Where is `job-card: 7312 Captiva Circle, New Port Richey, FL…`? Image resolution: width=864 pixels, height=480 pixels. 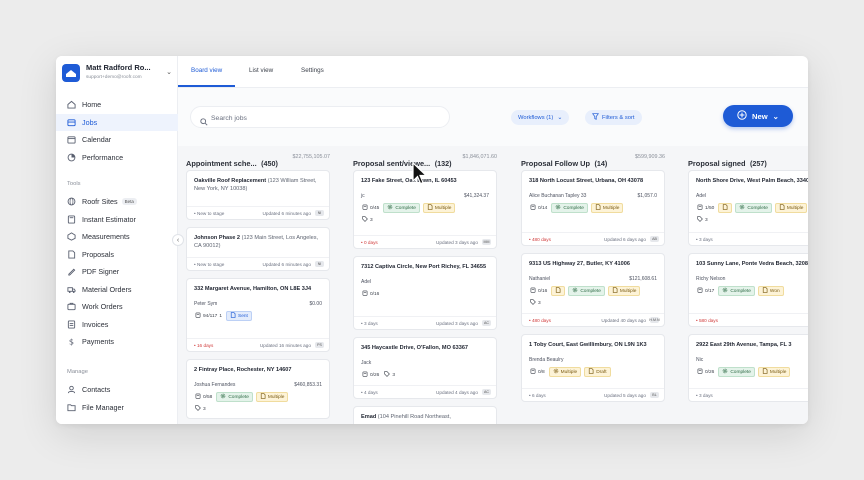 job-card: 7312 Captiva Circle, New Port Richey, FL… is located at coordinates (425, 293).